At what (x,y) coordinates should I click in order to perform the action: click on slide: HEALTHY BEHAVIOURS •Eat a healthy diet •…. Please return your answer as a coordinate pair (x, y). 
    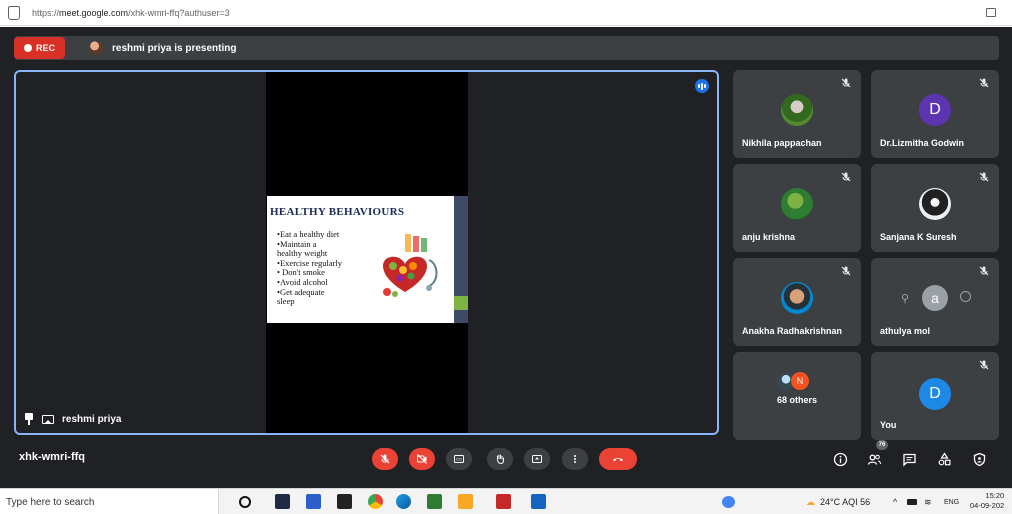
    Looking at the image, I should click on (360, 259).